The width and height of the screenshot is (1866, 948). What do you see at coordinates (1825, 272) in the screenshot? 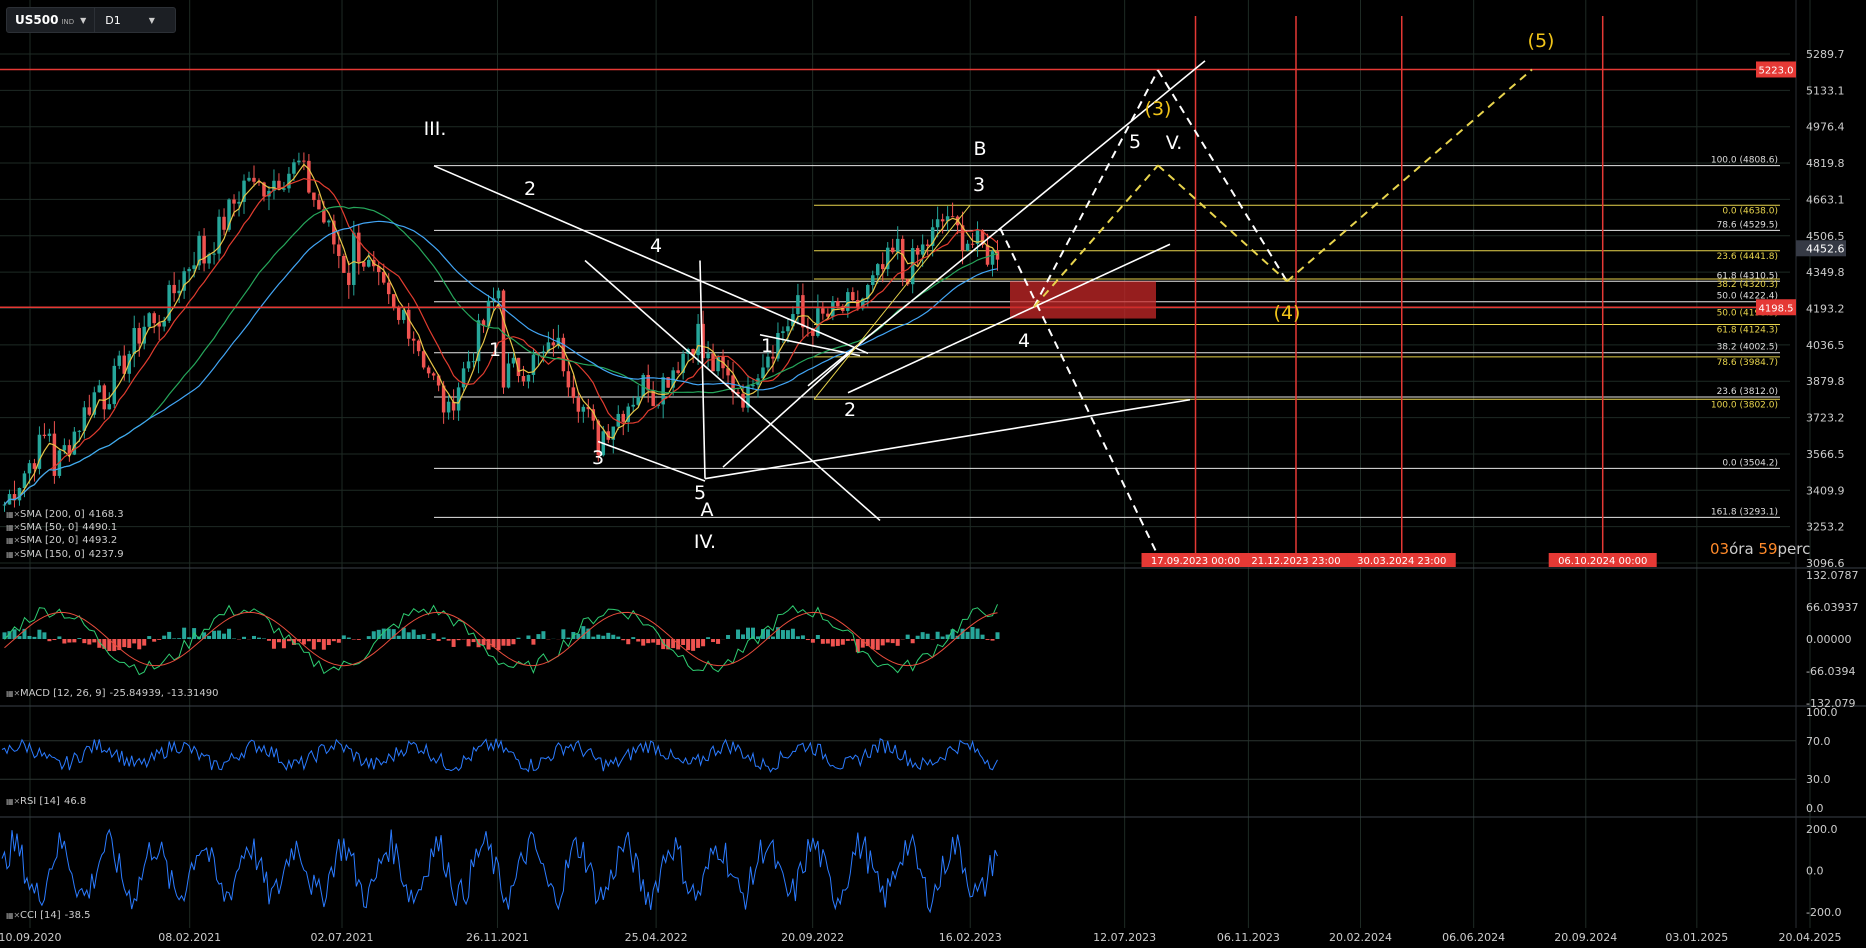
I see `price-tick: 4349.8` at bounding box center [1825, 272].